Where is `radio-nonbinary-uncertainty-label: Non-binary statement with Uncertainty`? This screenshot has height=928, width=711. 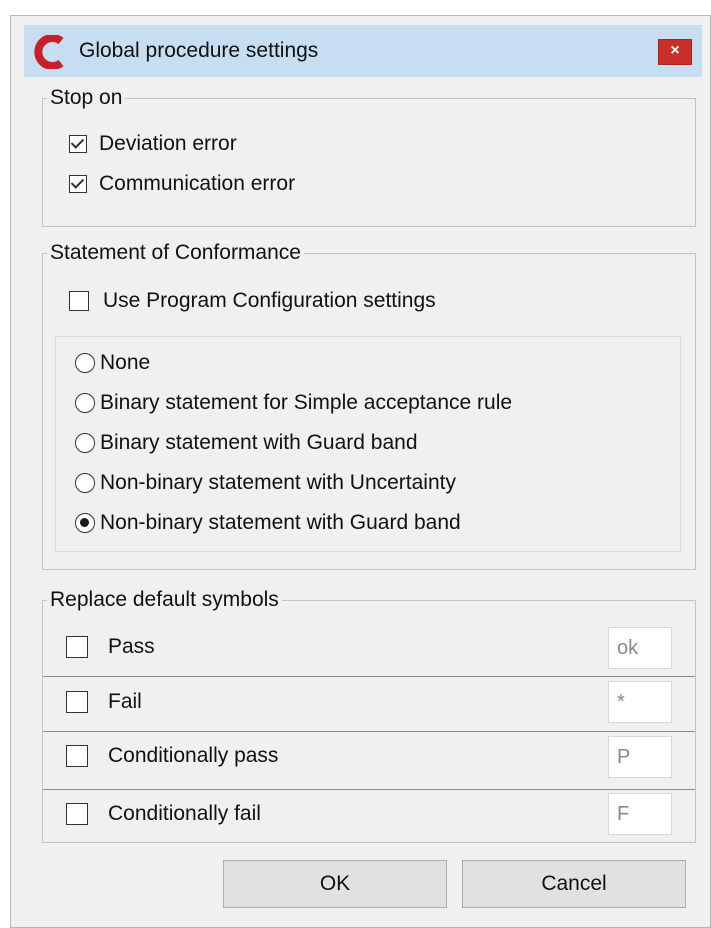 radio-nonbinary-uncertainty-label: Non-binary statement with Uncertainty is located at coordinates (278, 482).